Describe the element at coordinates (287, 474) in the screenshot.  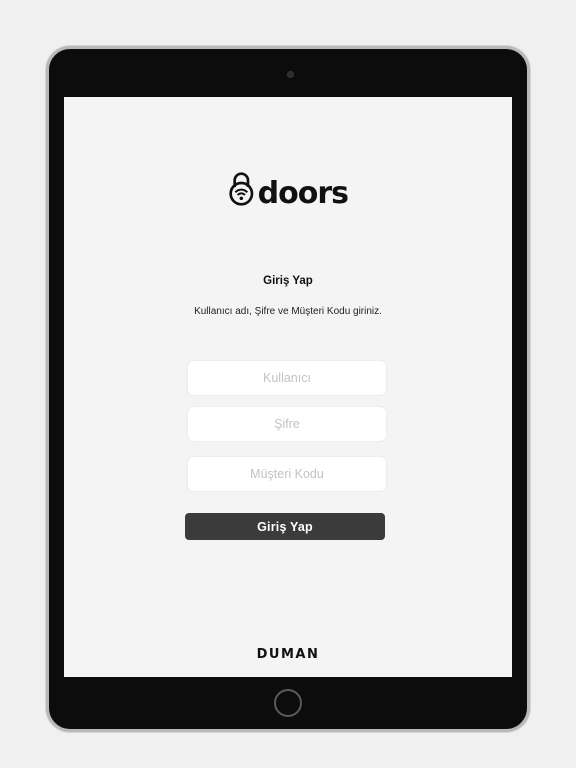
I see `customer-code-input` at that location.